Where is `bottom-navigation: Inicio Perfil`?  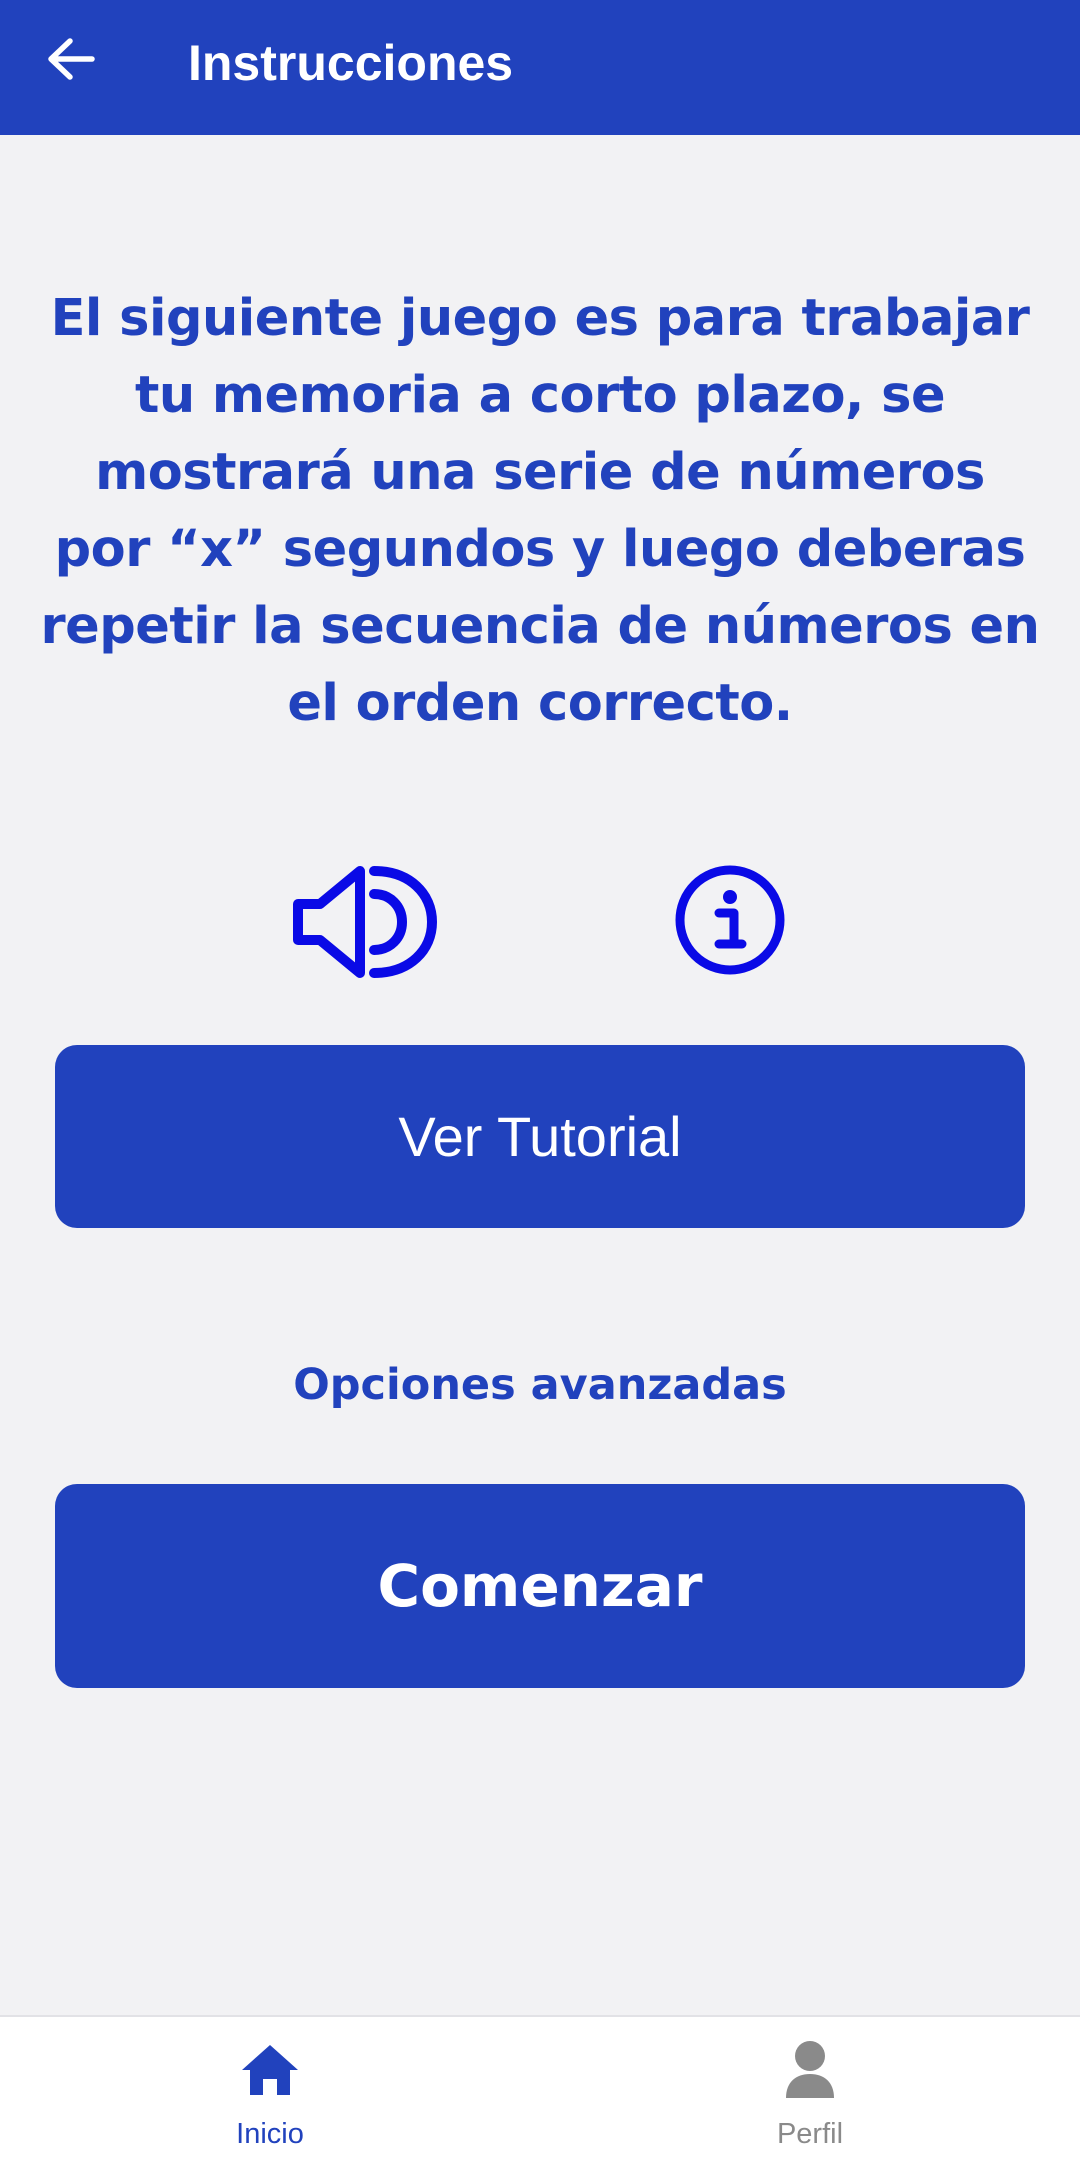 bottom-navigation: Inicio Perfil is located at coordinates (540, 2087).